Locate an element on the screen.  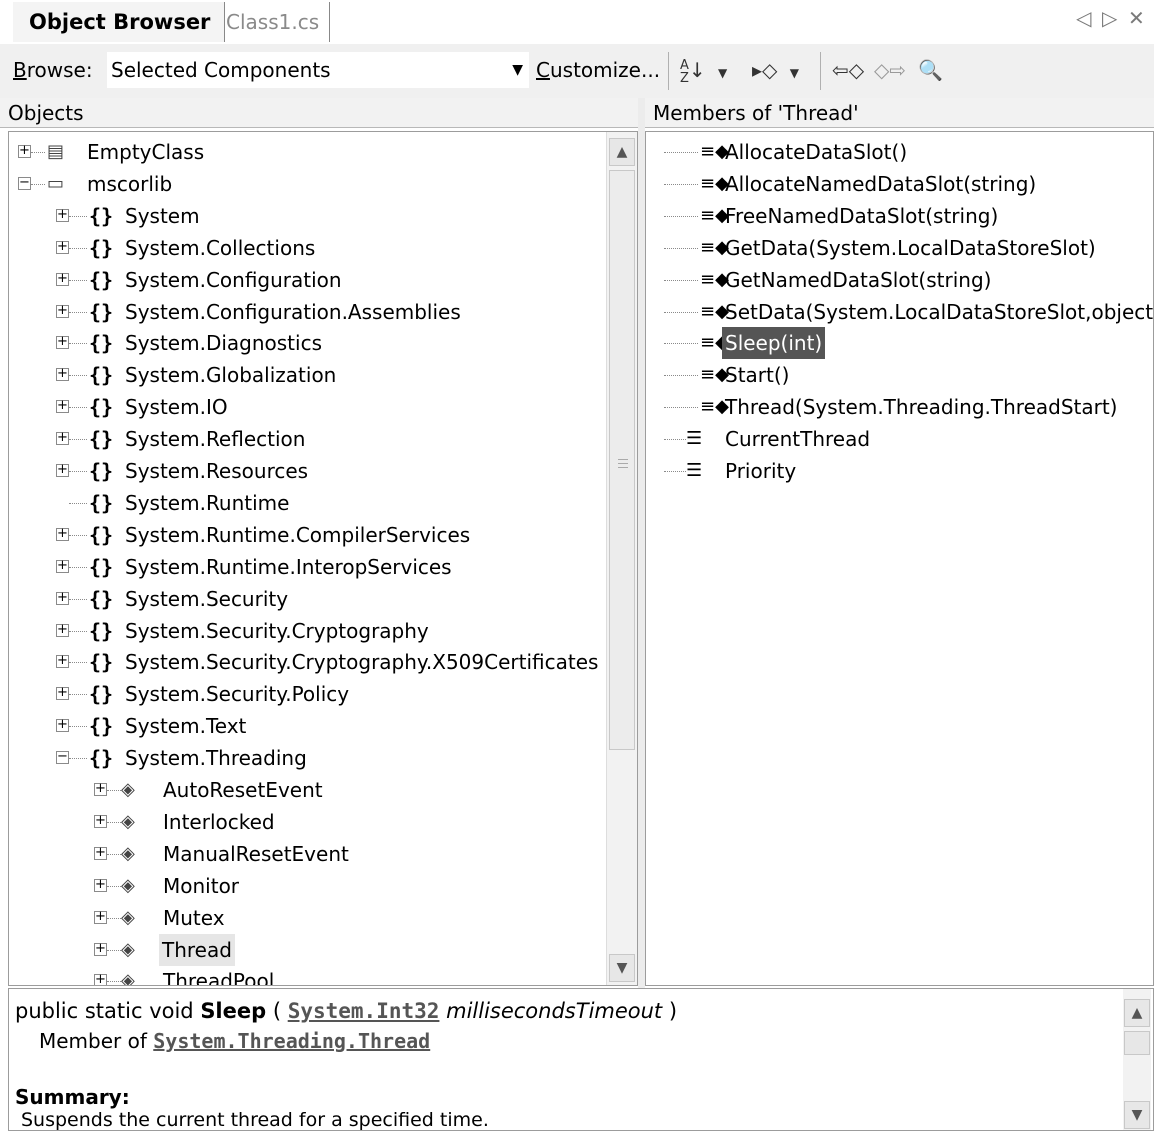
sort-dropdown-arrow-icon: ▼ is located at coordinates (722, 73).